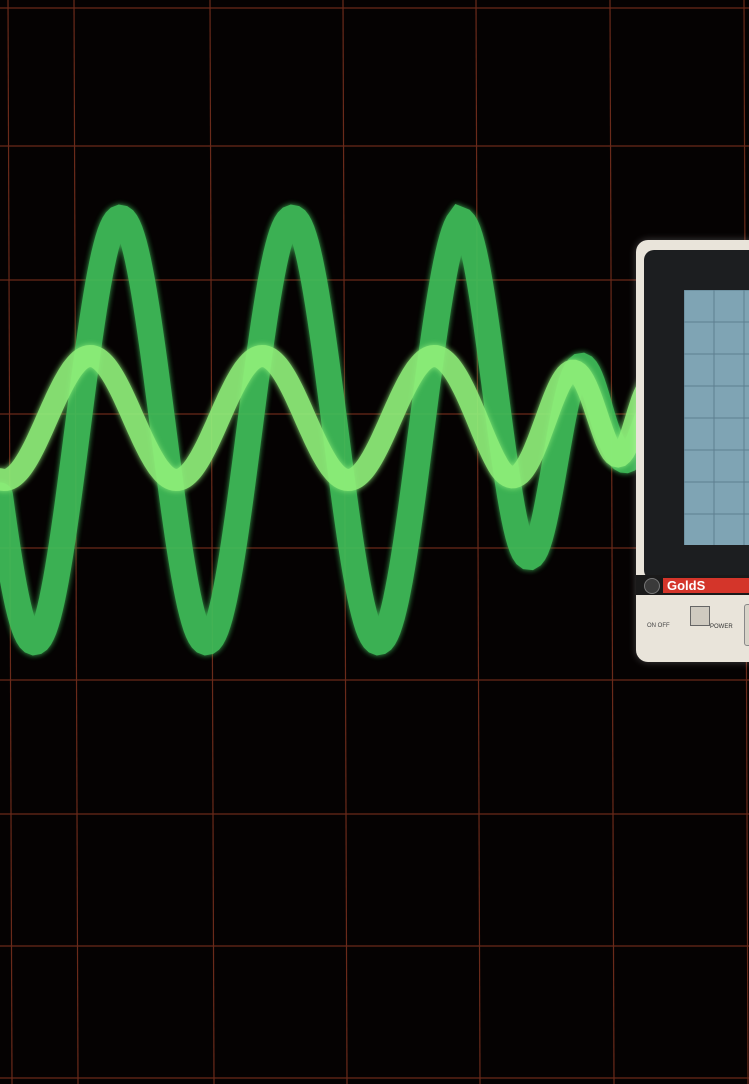 Image resolution: width=749 pixels, height=1084 pixels. I want to click on scope-bezel, so click(696, 415).